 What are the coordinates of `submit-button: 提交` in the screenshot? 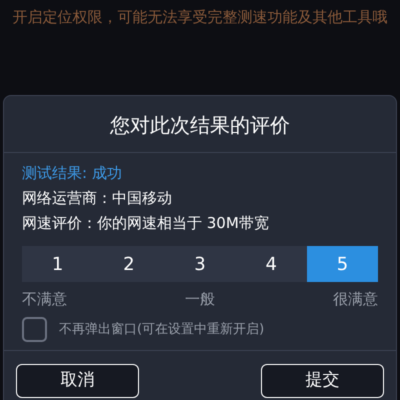 It's located at (322, 381).